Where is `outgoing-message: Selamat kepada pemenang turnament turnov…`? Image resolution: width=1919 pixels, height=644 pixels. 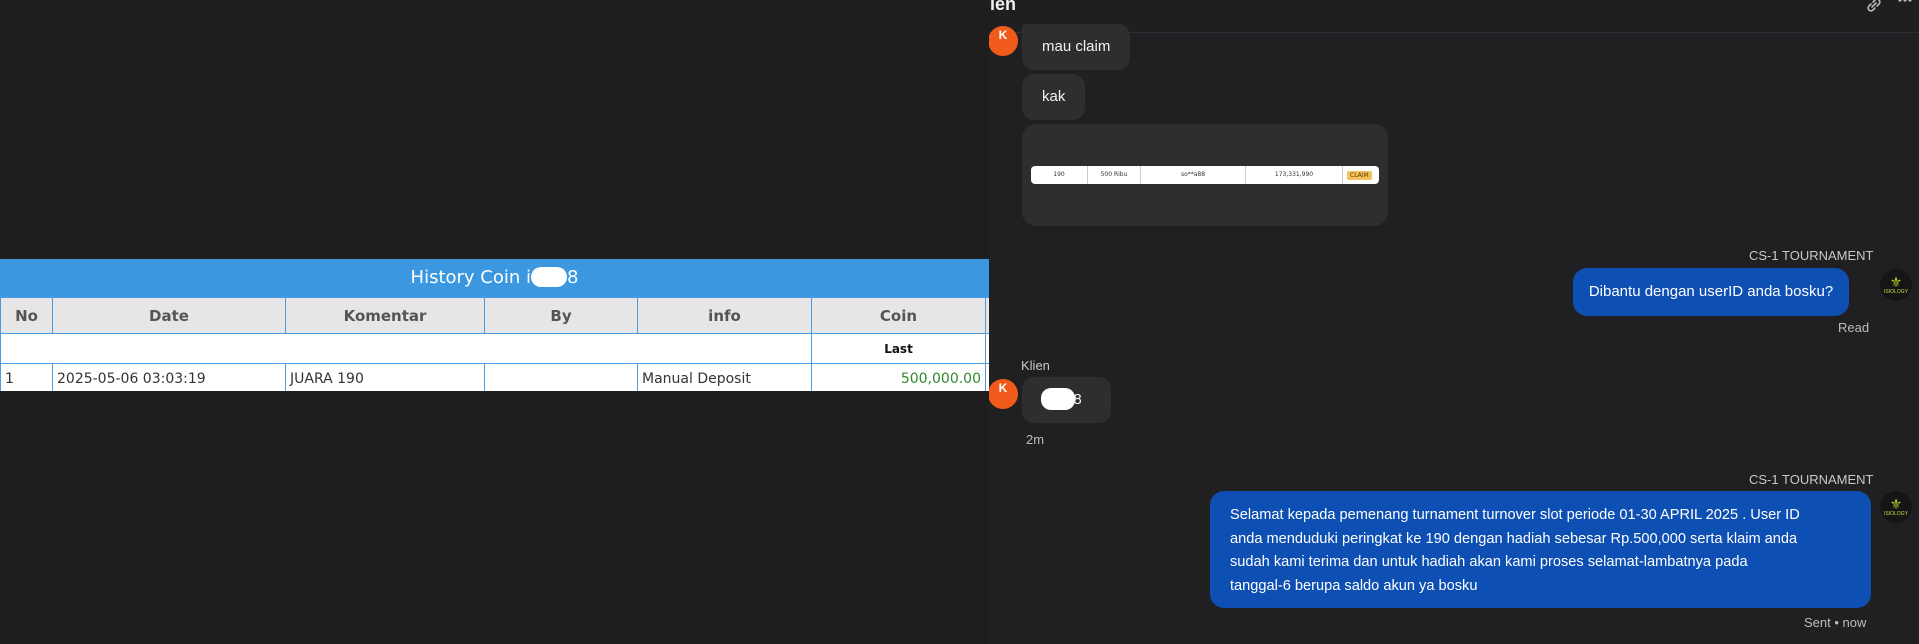
outgoing-message: Selamat kepada pemenang turnament turnov… is located at coordinates (1540, 549).